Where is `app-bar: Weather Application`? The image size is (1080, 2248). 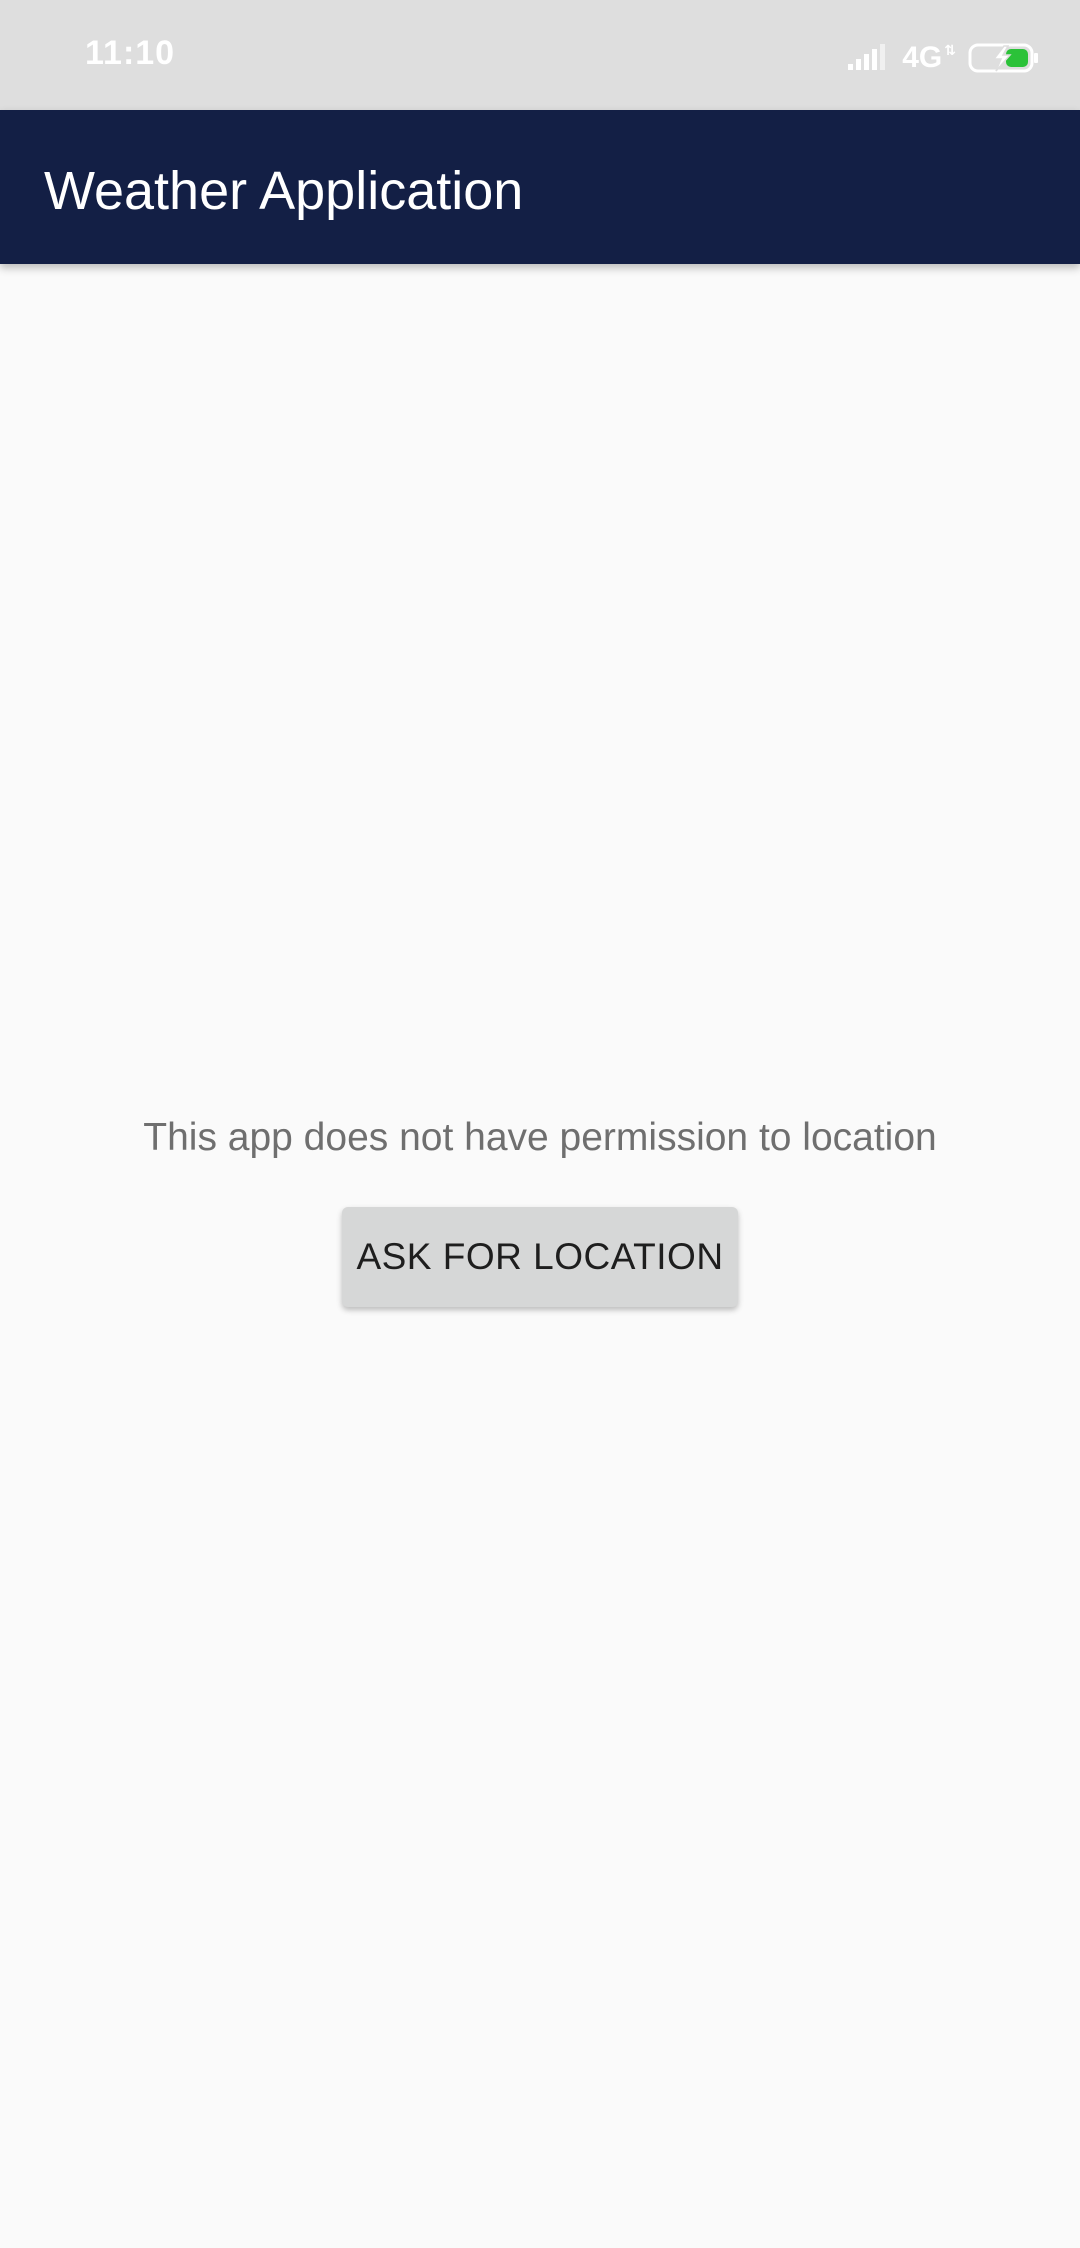 app-bar: Weather Application is located at coordinates (540, 187).